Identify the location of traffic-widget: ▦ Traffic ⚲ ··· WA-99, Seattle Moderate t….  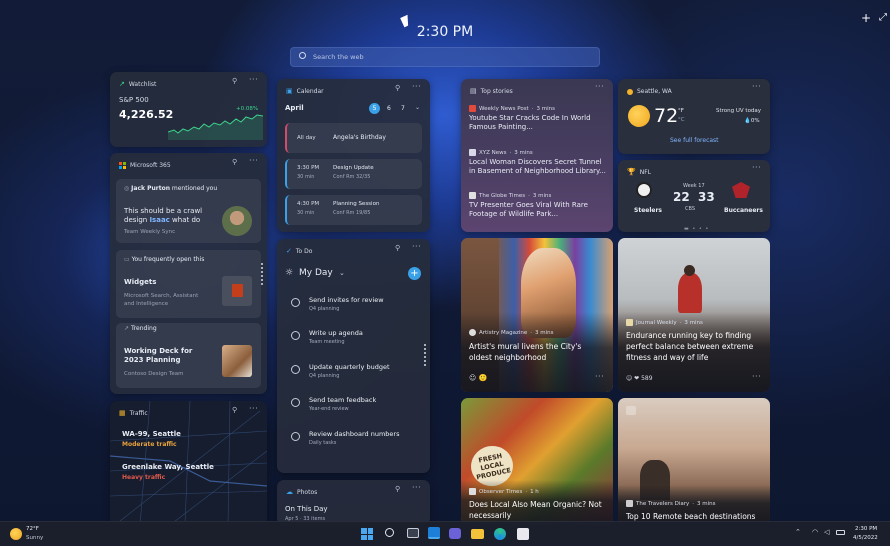
(188, 463).